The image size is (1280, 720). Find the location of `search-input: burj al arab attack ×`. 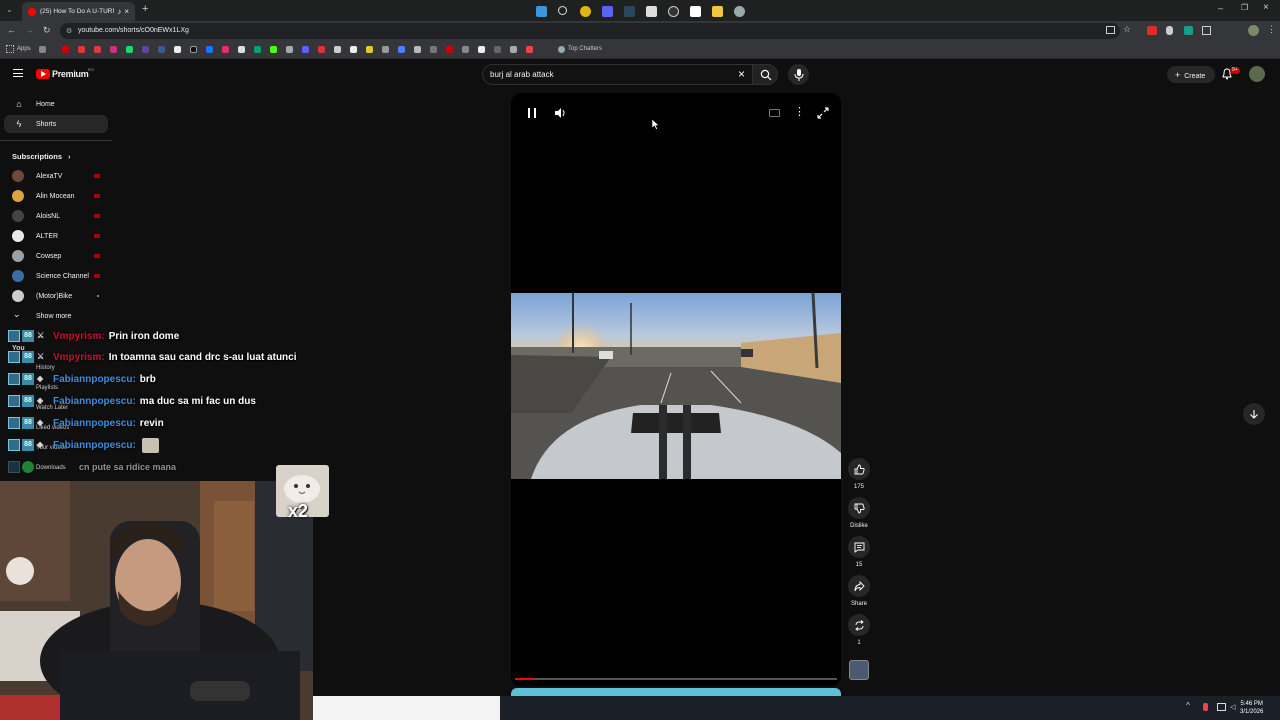

search-input: burj al arab attack × is located at coordinates (618, 74).